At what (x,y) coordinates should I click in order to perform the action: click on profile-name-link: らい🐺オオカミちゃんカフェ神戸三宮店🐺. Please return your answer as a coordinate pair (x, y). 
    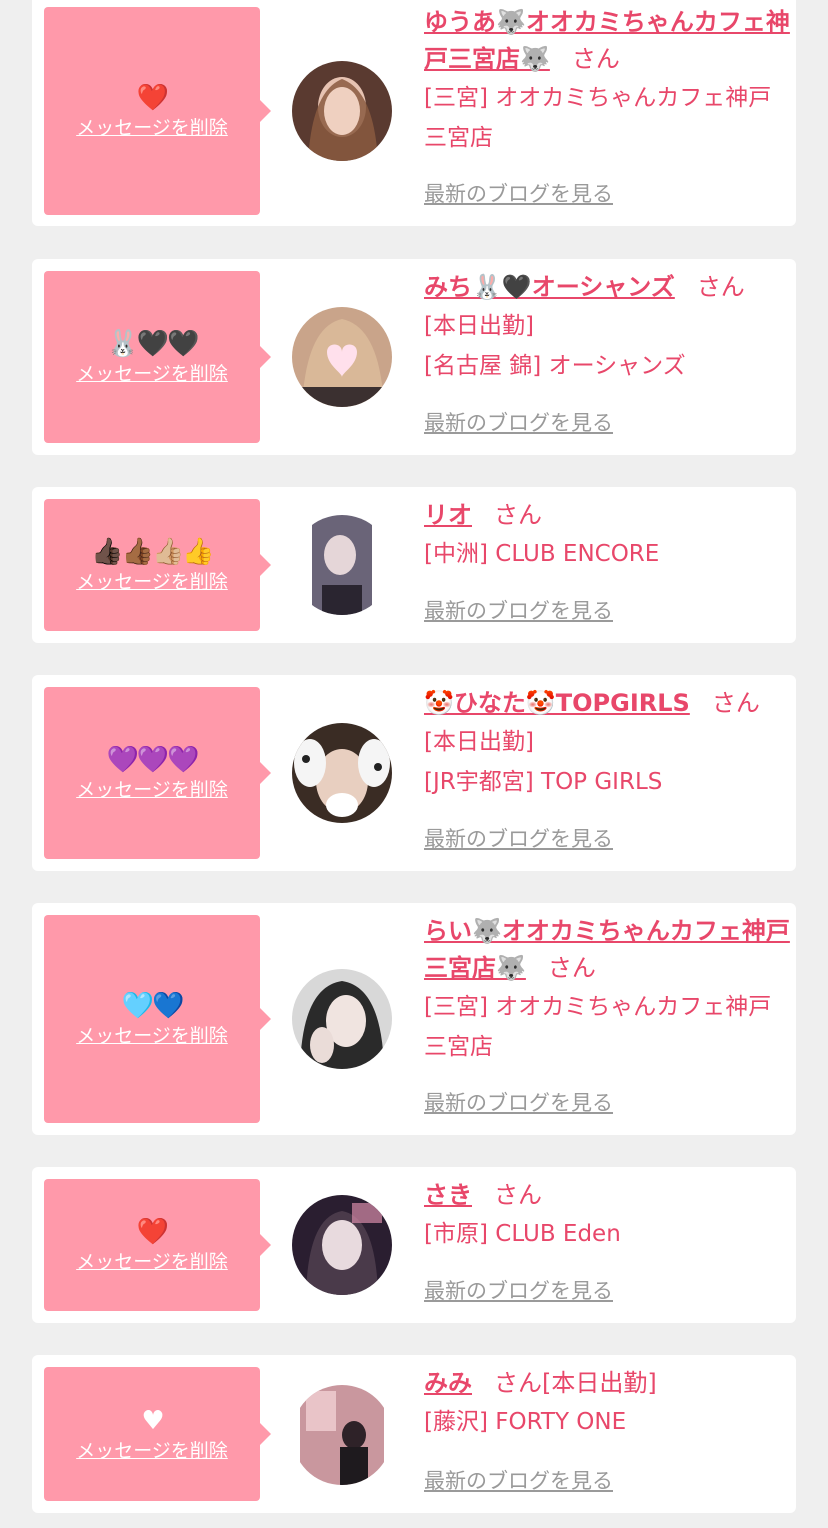
    Looking at the image, I should click on (607, 949).